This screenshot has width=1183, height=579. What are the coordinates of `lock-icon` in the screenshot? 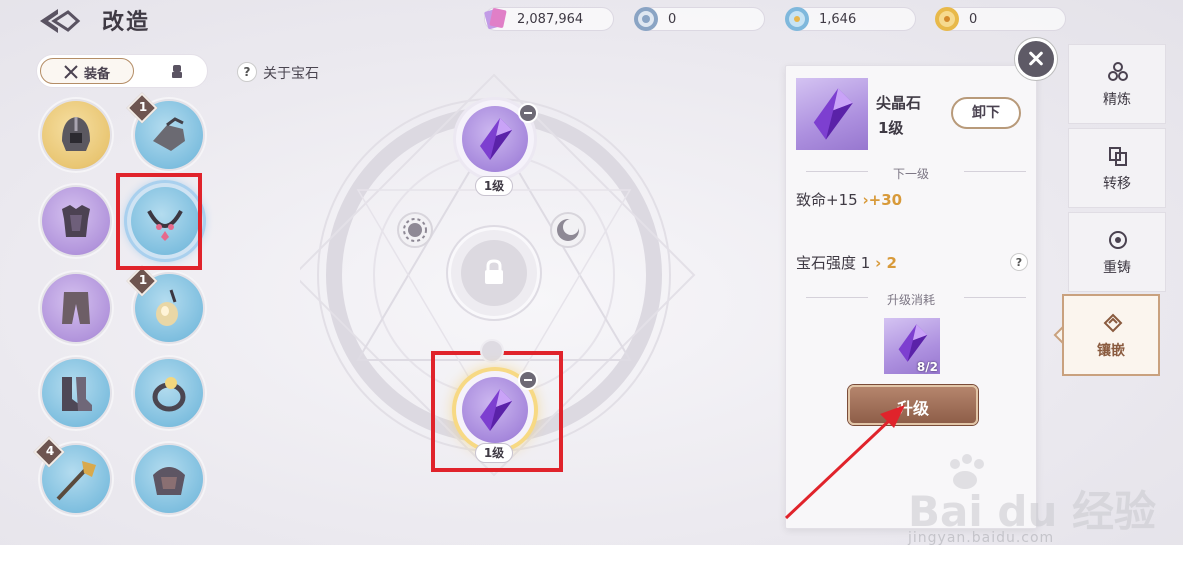 It's located at (494, 271).